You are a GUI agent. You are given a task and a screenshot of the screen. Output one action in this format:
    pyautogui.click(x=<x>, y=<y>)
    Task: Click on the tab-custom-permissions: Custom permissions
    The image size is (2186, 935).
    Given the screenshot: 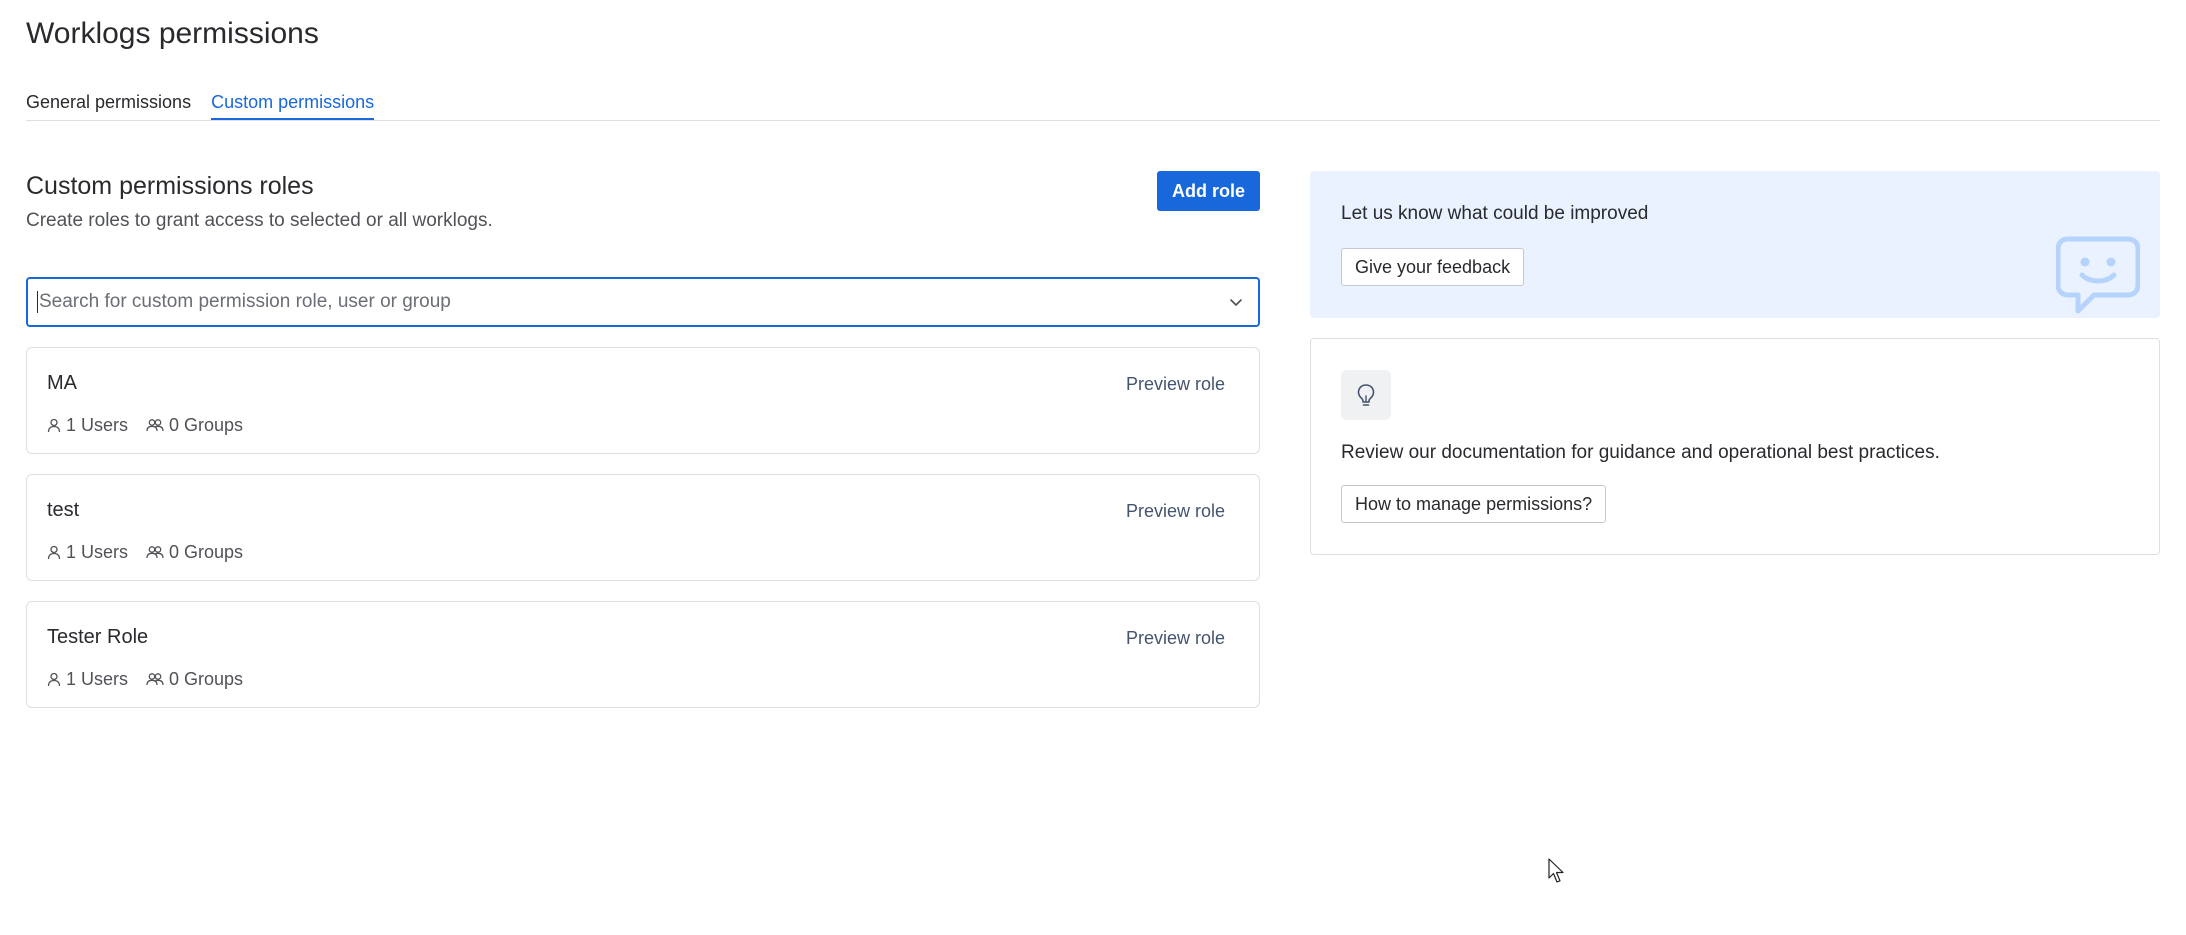 What is the action you would take?
    pyautogui.click(x=293, y=105)
    